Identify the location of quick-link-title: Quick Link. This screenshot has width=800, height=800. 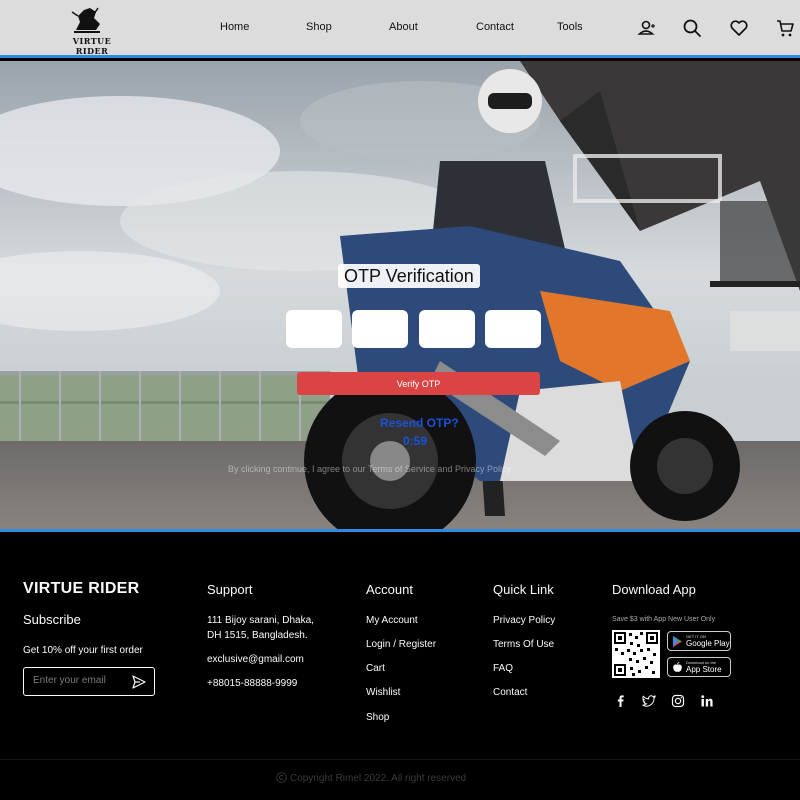
(523, 589).